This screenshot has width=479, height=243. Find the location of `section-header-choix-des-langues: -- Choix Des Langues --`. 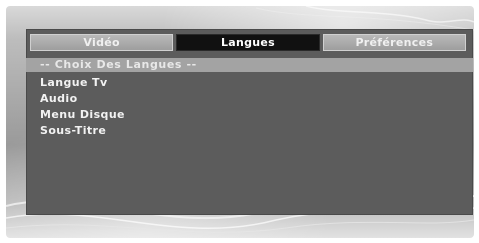

section-header-choix-des-langues: -- Choix Des Langues -- is located at coordinates (249, 65).